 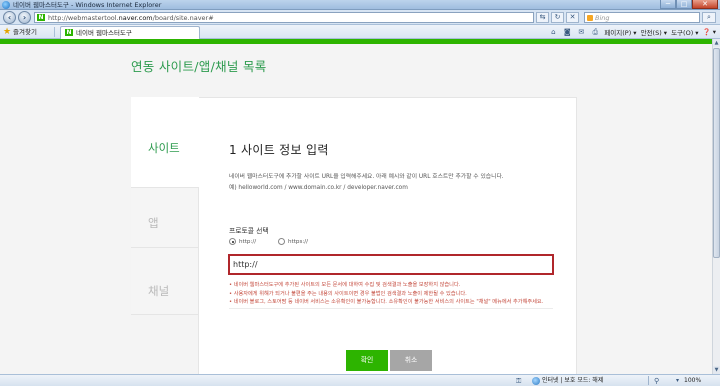 What do you see at coordinates (159, 291) in the screenshot?
I see `sidenav-label-channel: 채널` at bounding box center [159, 291].